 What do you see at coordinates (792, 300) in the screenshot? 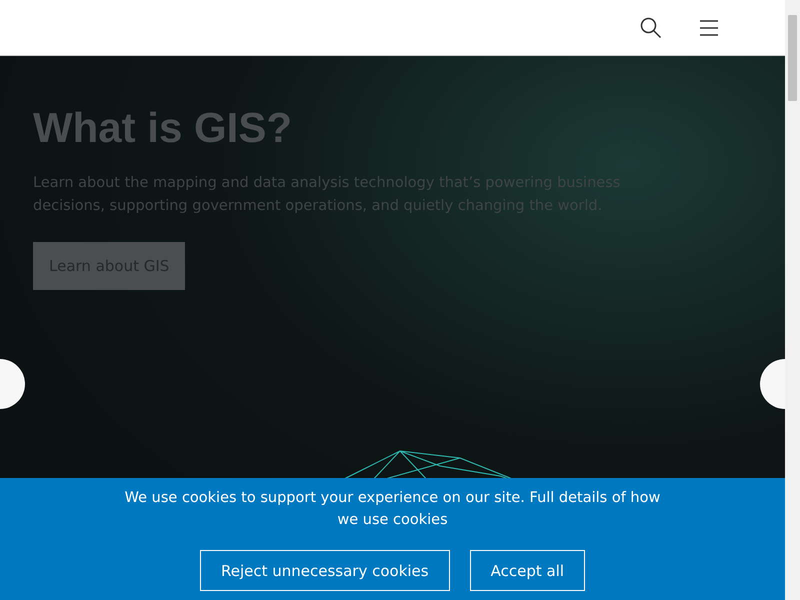
I see `scrollbar` at bounding box center [792, 300].